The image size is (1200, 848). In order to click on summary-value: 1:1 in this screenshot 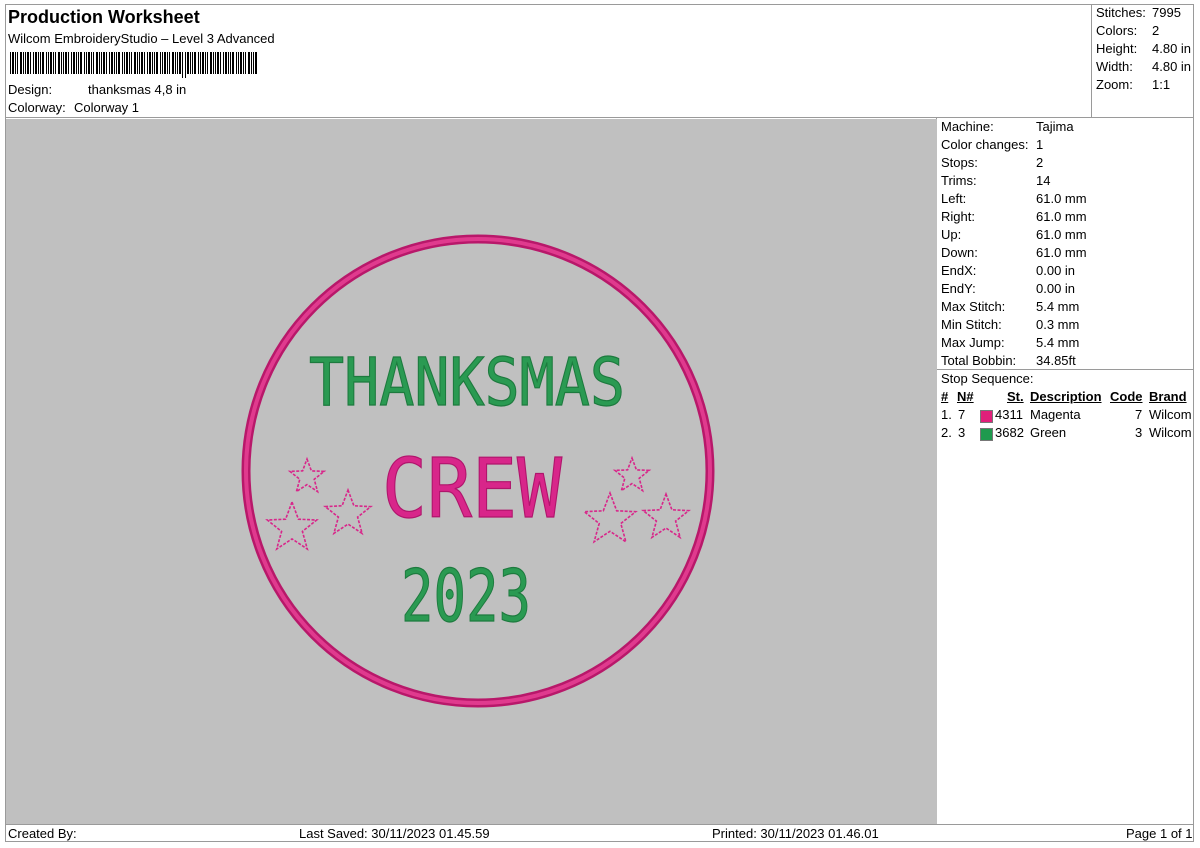, I will do `click(1161, 84)`.